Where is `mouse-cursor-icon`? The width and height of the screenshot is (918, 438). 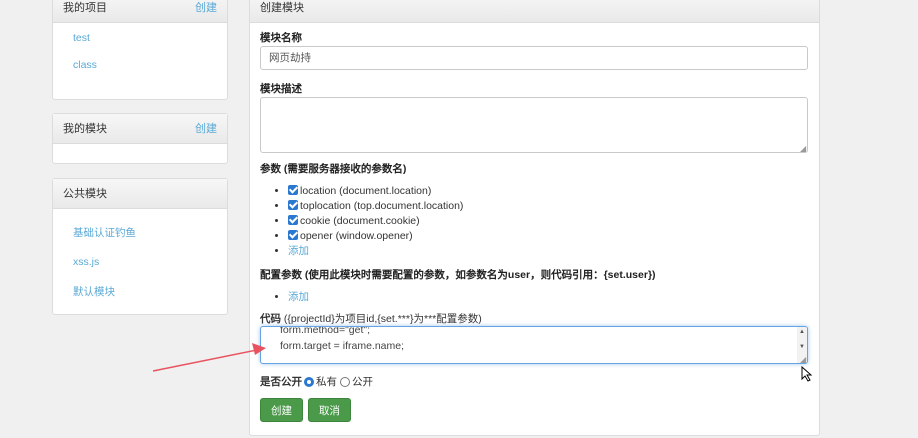
mouse-cursor-icon is located at coordinates (807, 374).